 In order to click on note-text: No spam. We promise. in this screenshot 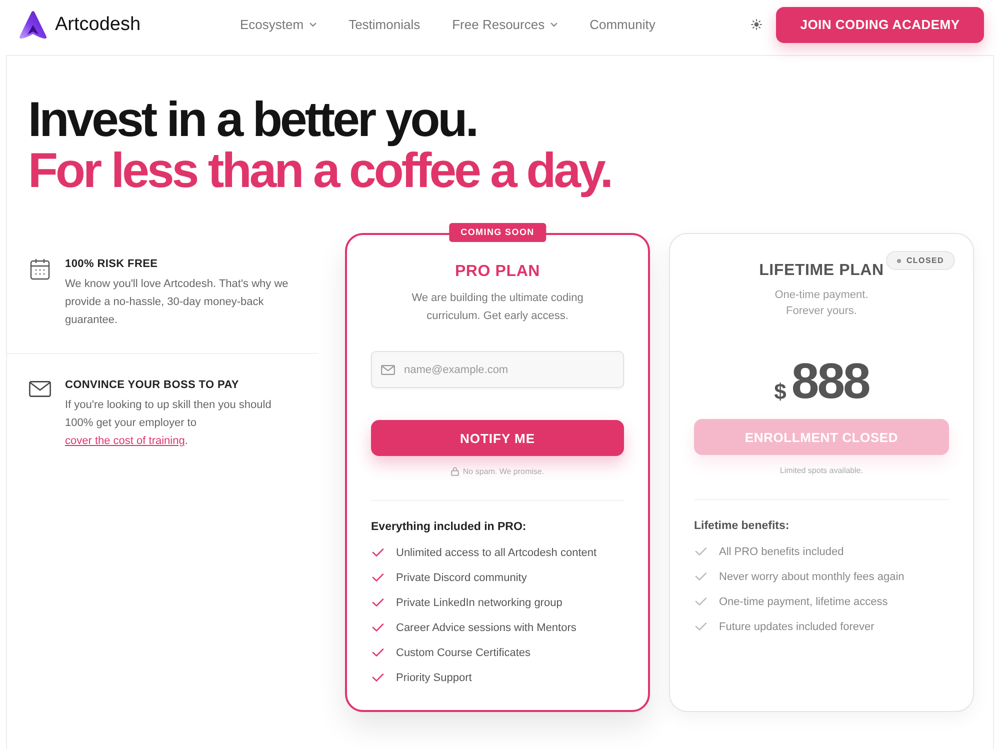, I will do `click(503, 471)`.